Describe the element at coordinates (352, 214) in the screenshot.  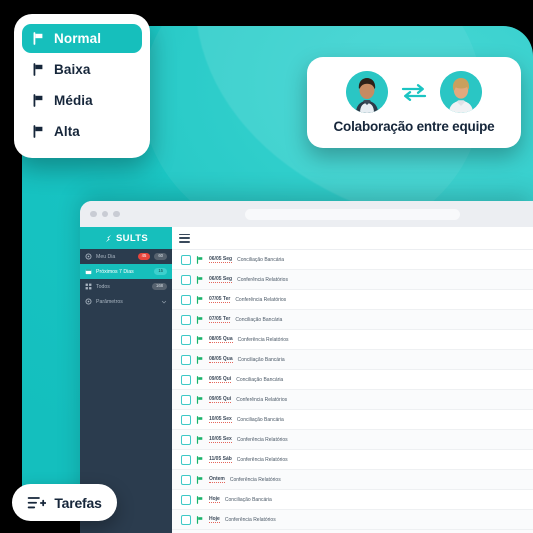
I see `address-bar` at that location.